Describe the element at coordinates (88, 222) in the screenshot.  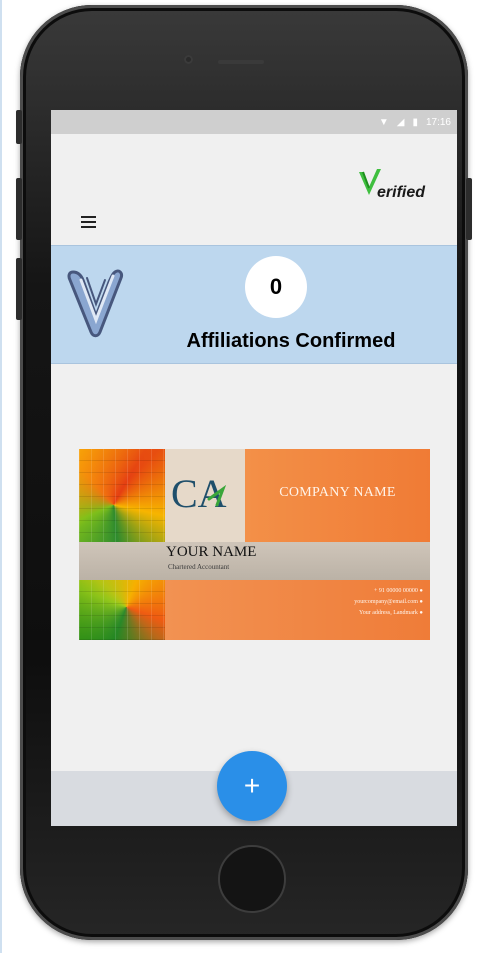
I see `hamburger-menu-icon` at that location.